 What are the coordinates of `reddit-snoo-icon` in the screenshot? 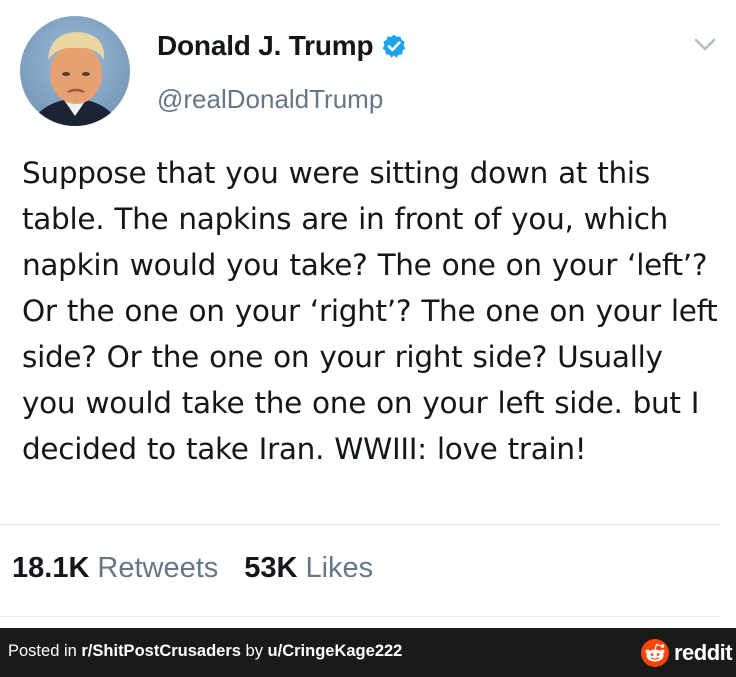 It's located at (655, 653).